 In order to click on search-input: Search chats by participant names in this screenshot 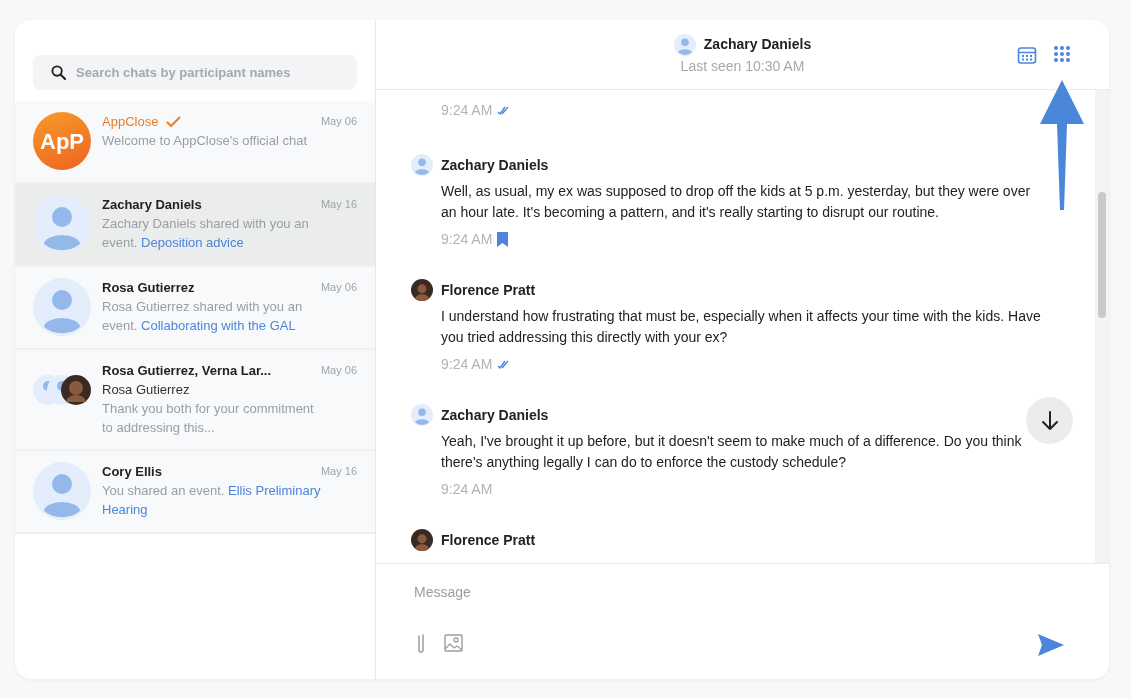, I will do `click(215, 72)`.